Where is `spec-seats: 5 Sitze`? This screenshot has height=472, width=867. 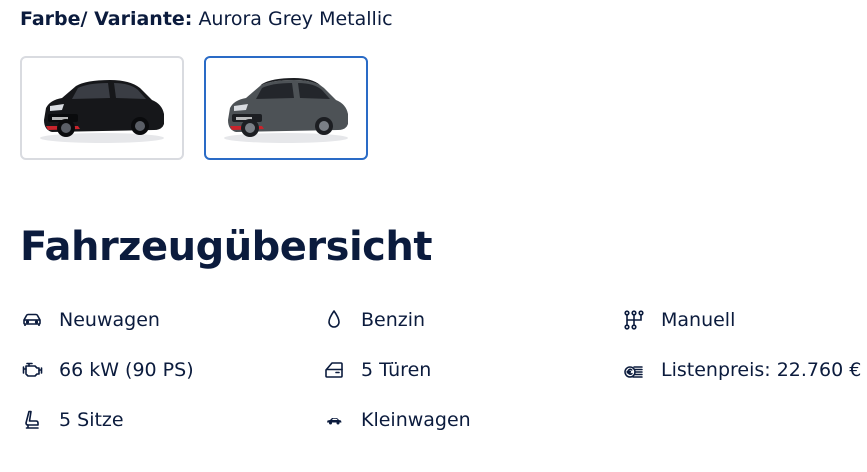 spec-seats: 5 Sitze is located at coordinates (72, 420).